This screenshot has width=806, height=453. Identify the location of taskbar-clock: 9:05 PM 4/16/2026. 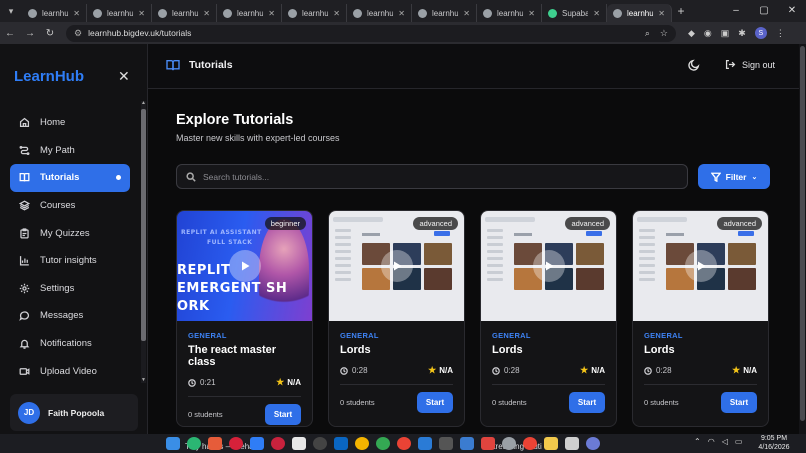
(774, 443).